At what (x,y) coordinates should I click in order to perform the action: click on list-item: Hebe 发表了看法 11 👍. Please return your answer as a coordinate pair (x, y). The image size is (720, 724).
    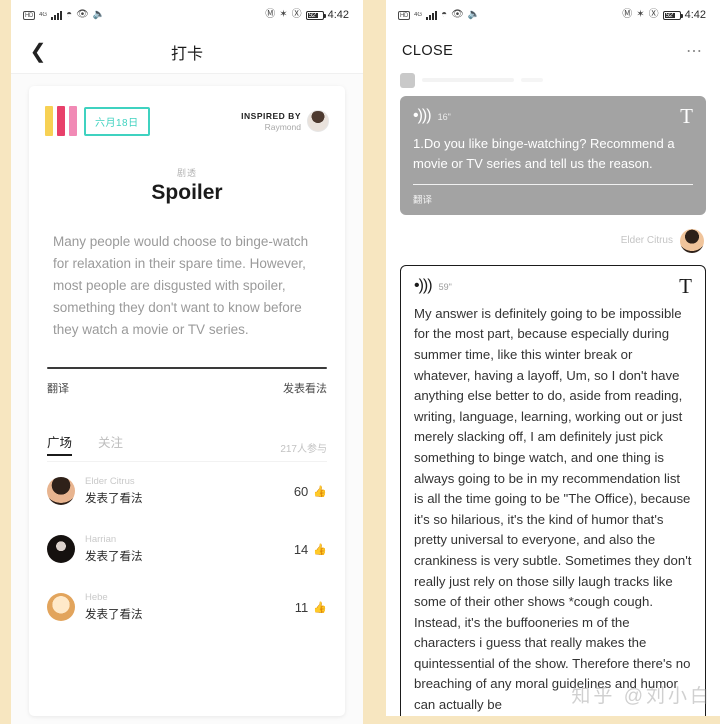
    Looking at the image, I should click on (187, 607).